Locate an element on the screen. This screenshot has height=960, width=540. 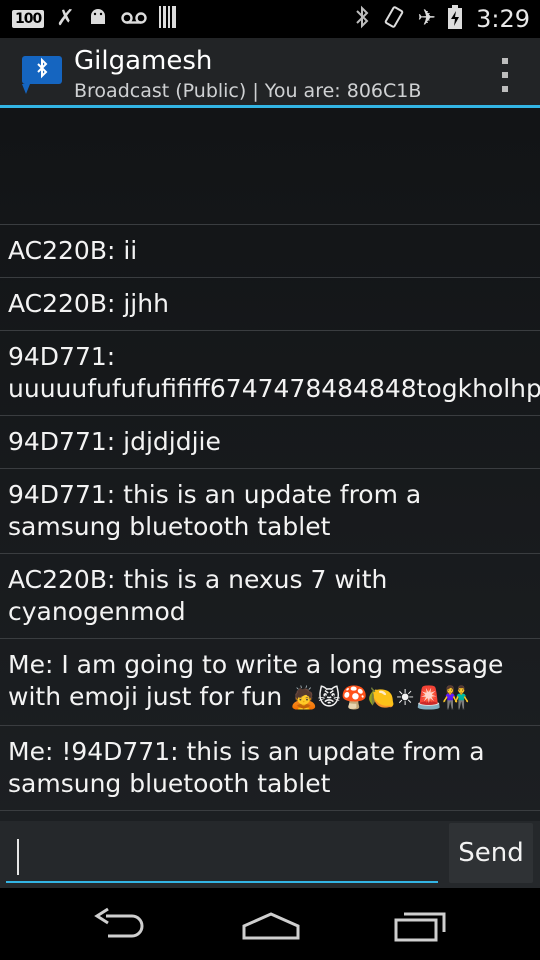
message-text: AC220B: jjhh is located at coordinates (88, 303).